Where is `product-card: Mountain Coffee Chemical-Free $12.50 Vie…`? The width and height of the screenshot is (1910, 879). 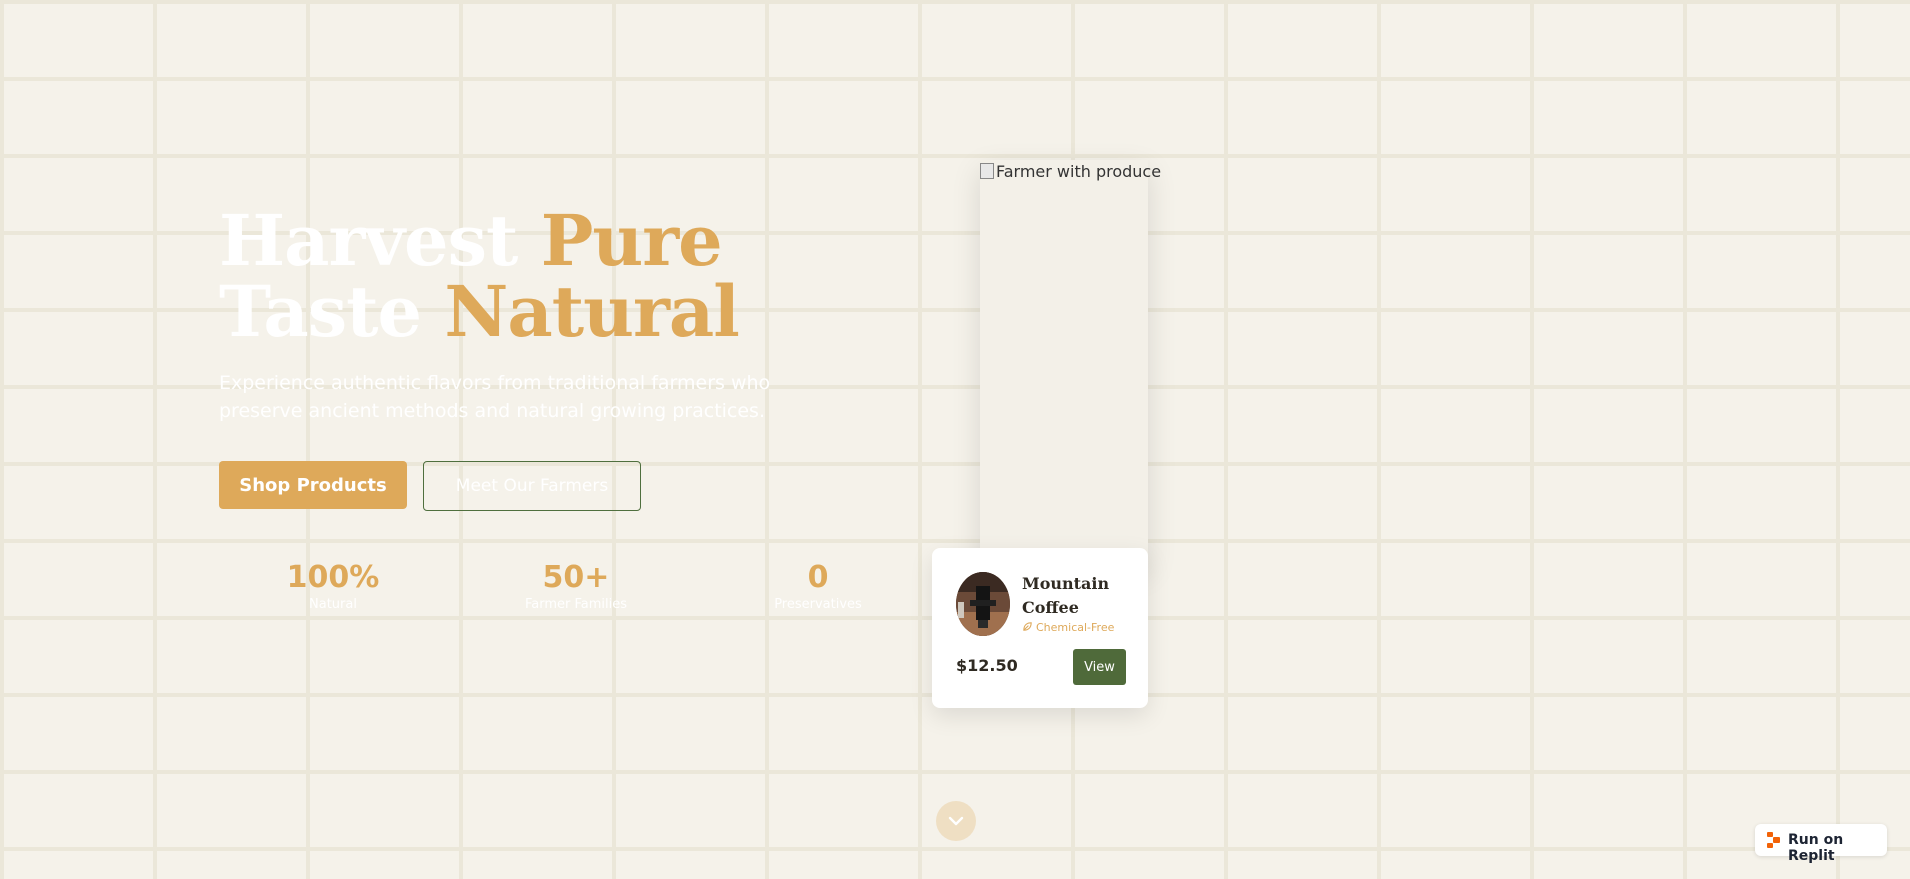
product-card: Mountain Coffee Chemical-Free $12.50 Vie… is located at coordinates (1040, 628).